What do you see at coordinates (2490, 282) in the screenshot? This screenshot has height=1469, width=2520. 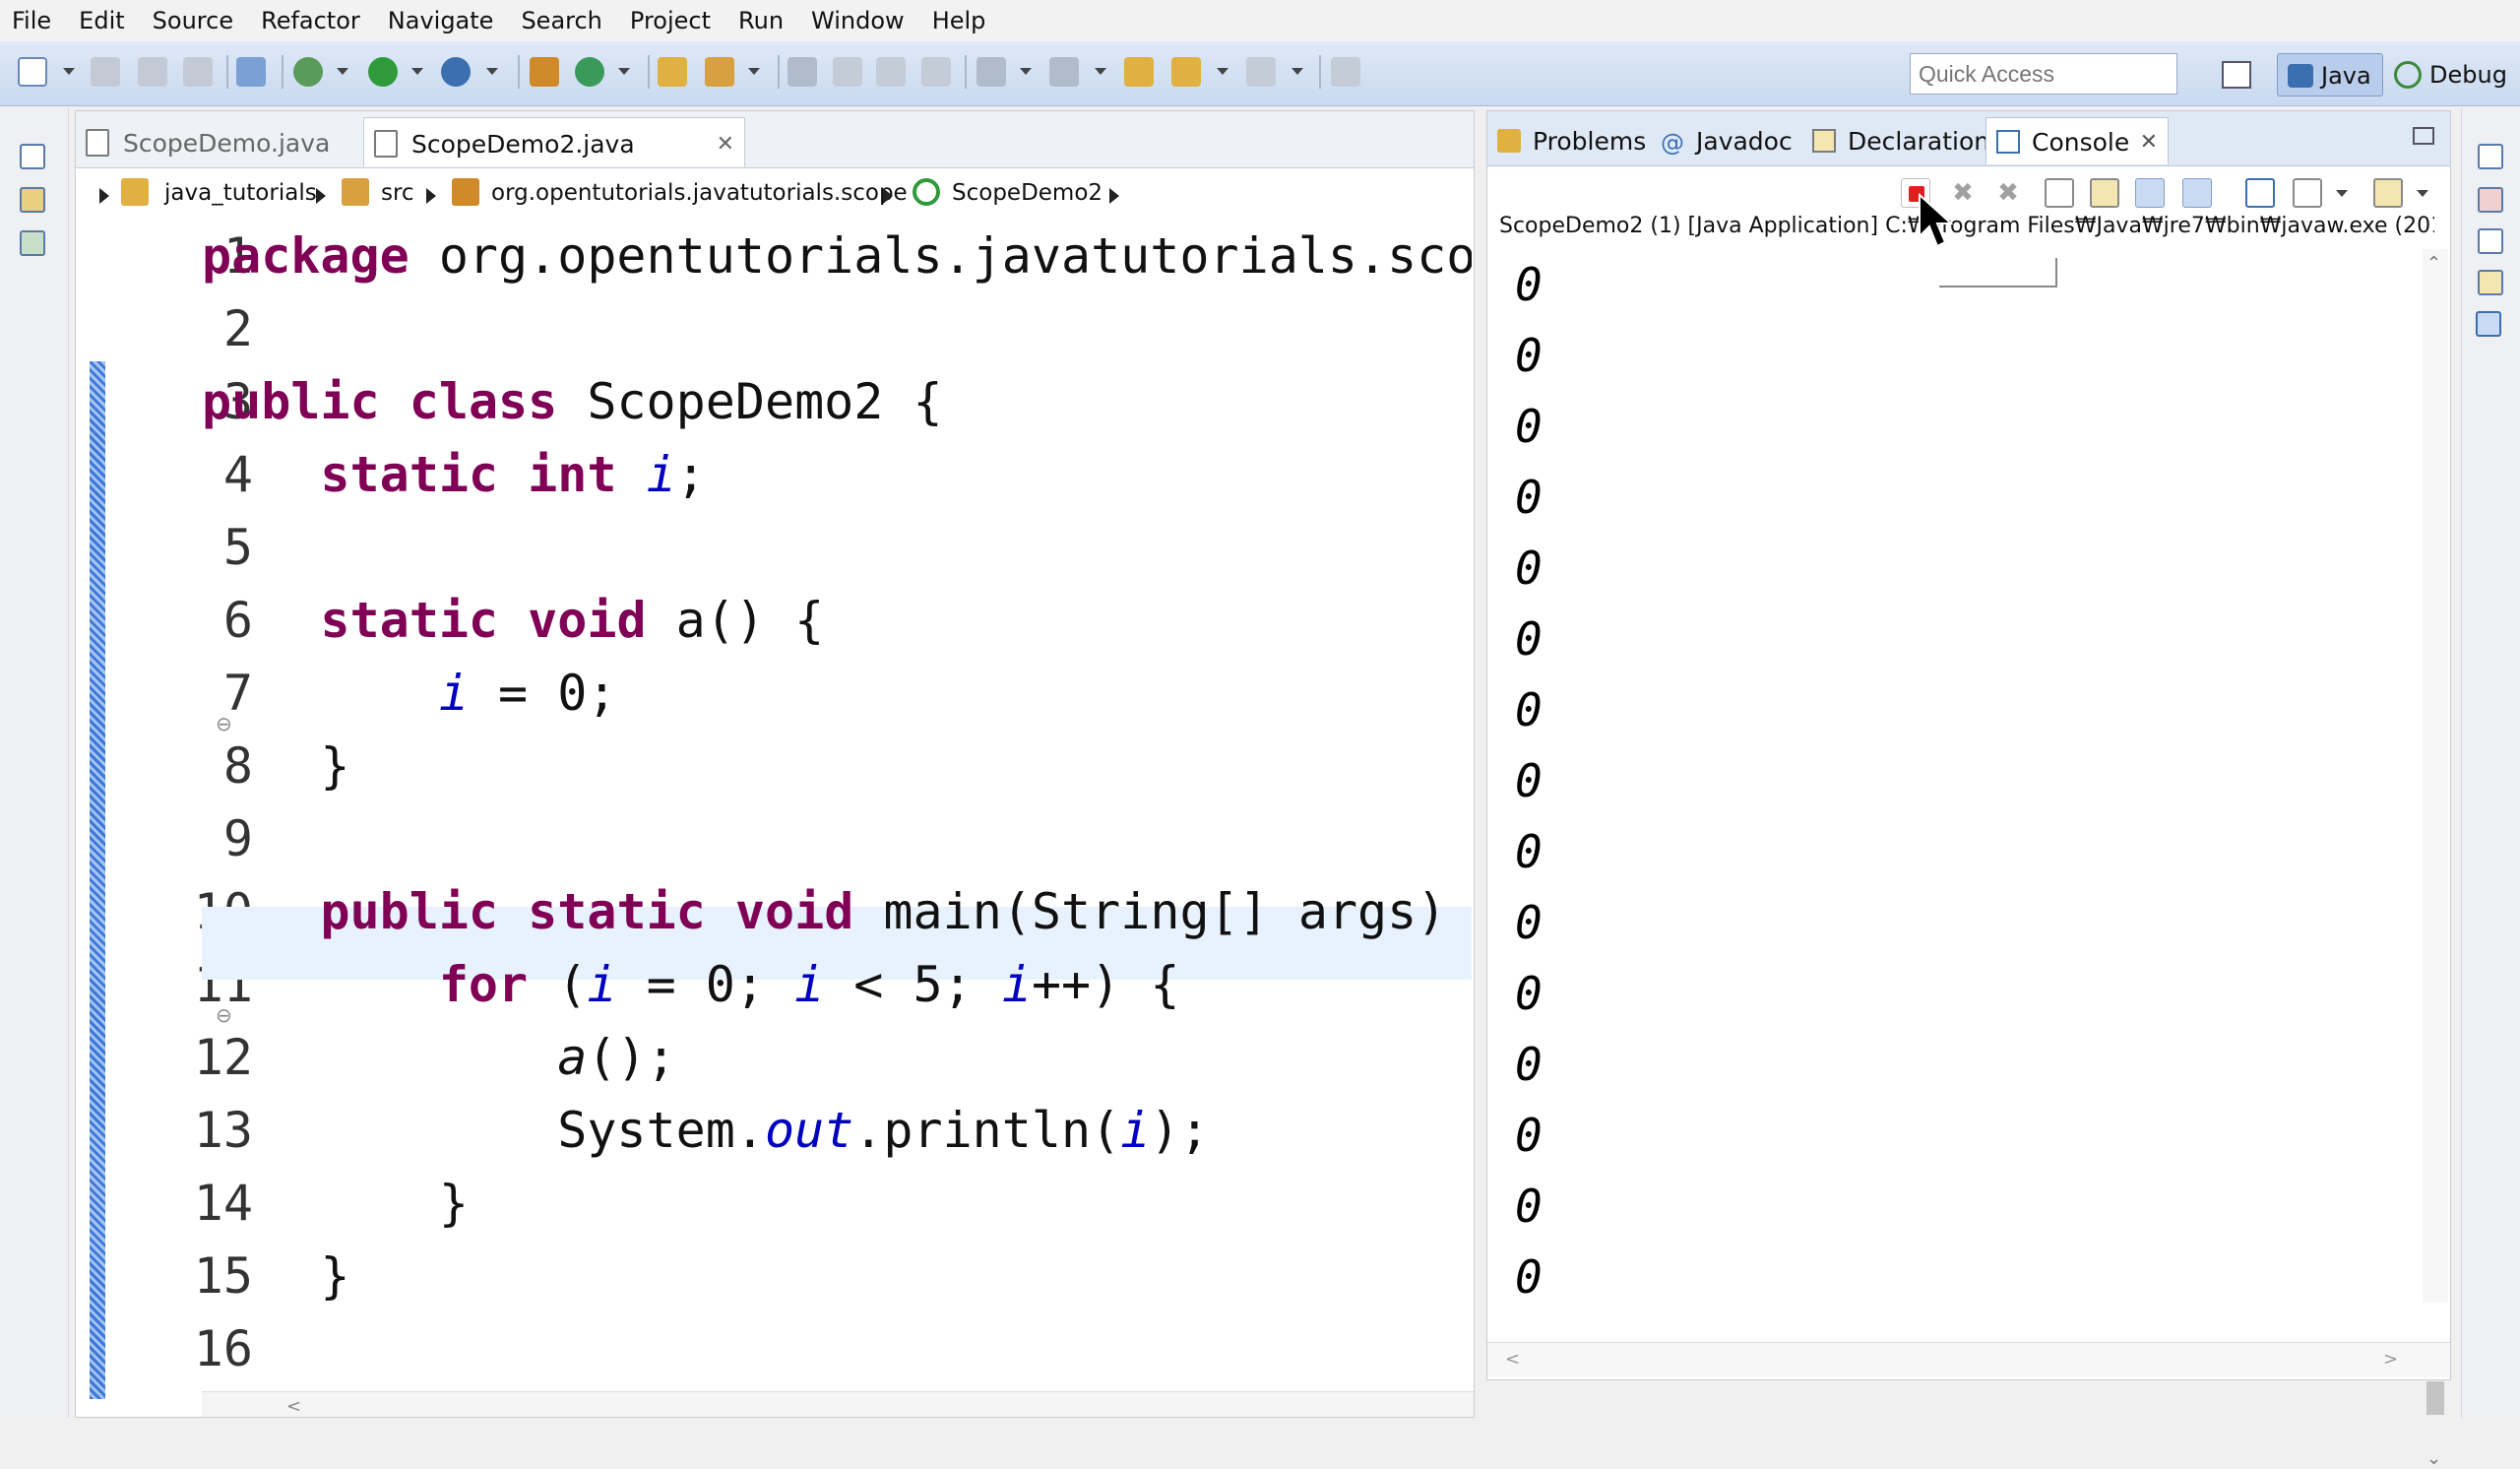 I see `declaration-icon` at bounding box center [2490, 282].